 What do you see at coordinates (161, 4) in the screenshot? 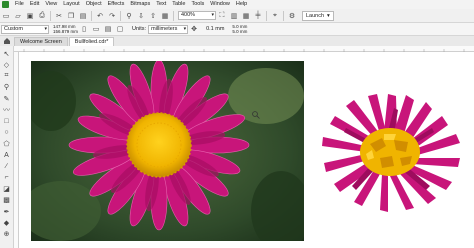
I see `menu-text: Text` at bounding box center [161, 4].